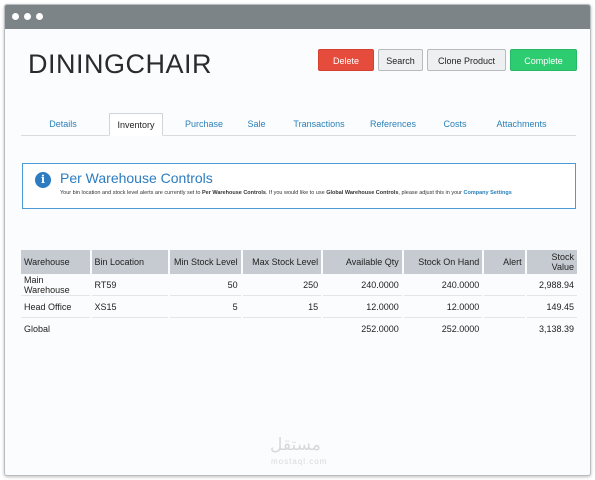 The width and height of the screenshot is (595, 480). Describe the element at coordinates (543, 60) in the screenshot. I see `complete-button: Complete` at that location.